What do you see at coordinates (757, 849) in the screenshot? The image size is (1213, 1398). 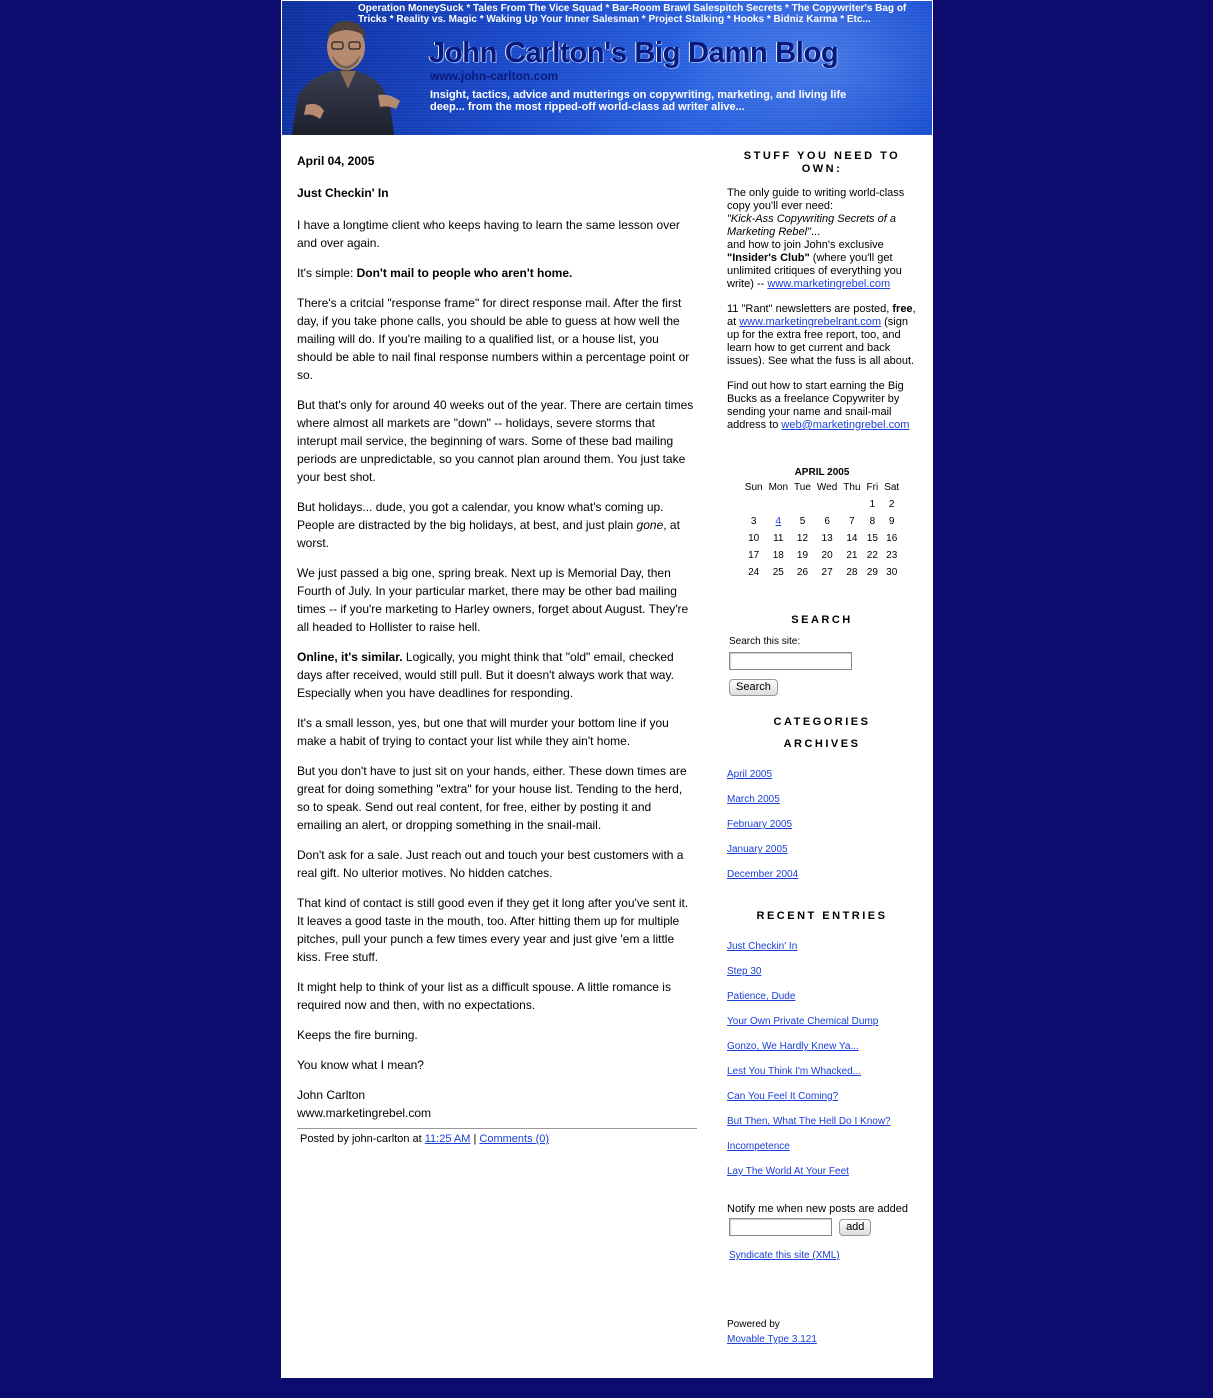 I see `archive-link: January 2005` at bounding box center [757, 849].